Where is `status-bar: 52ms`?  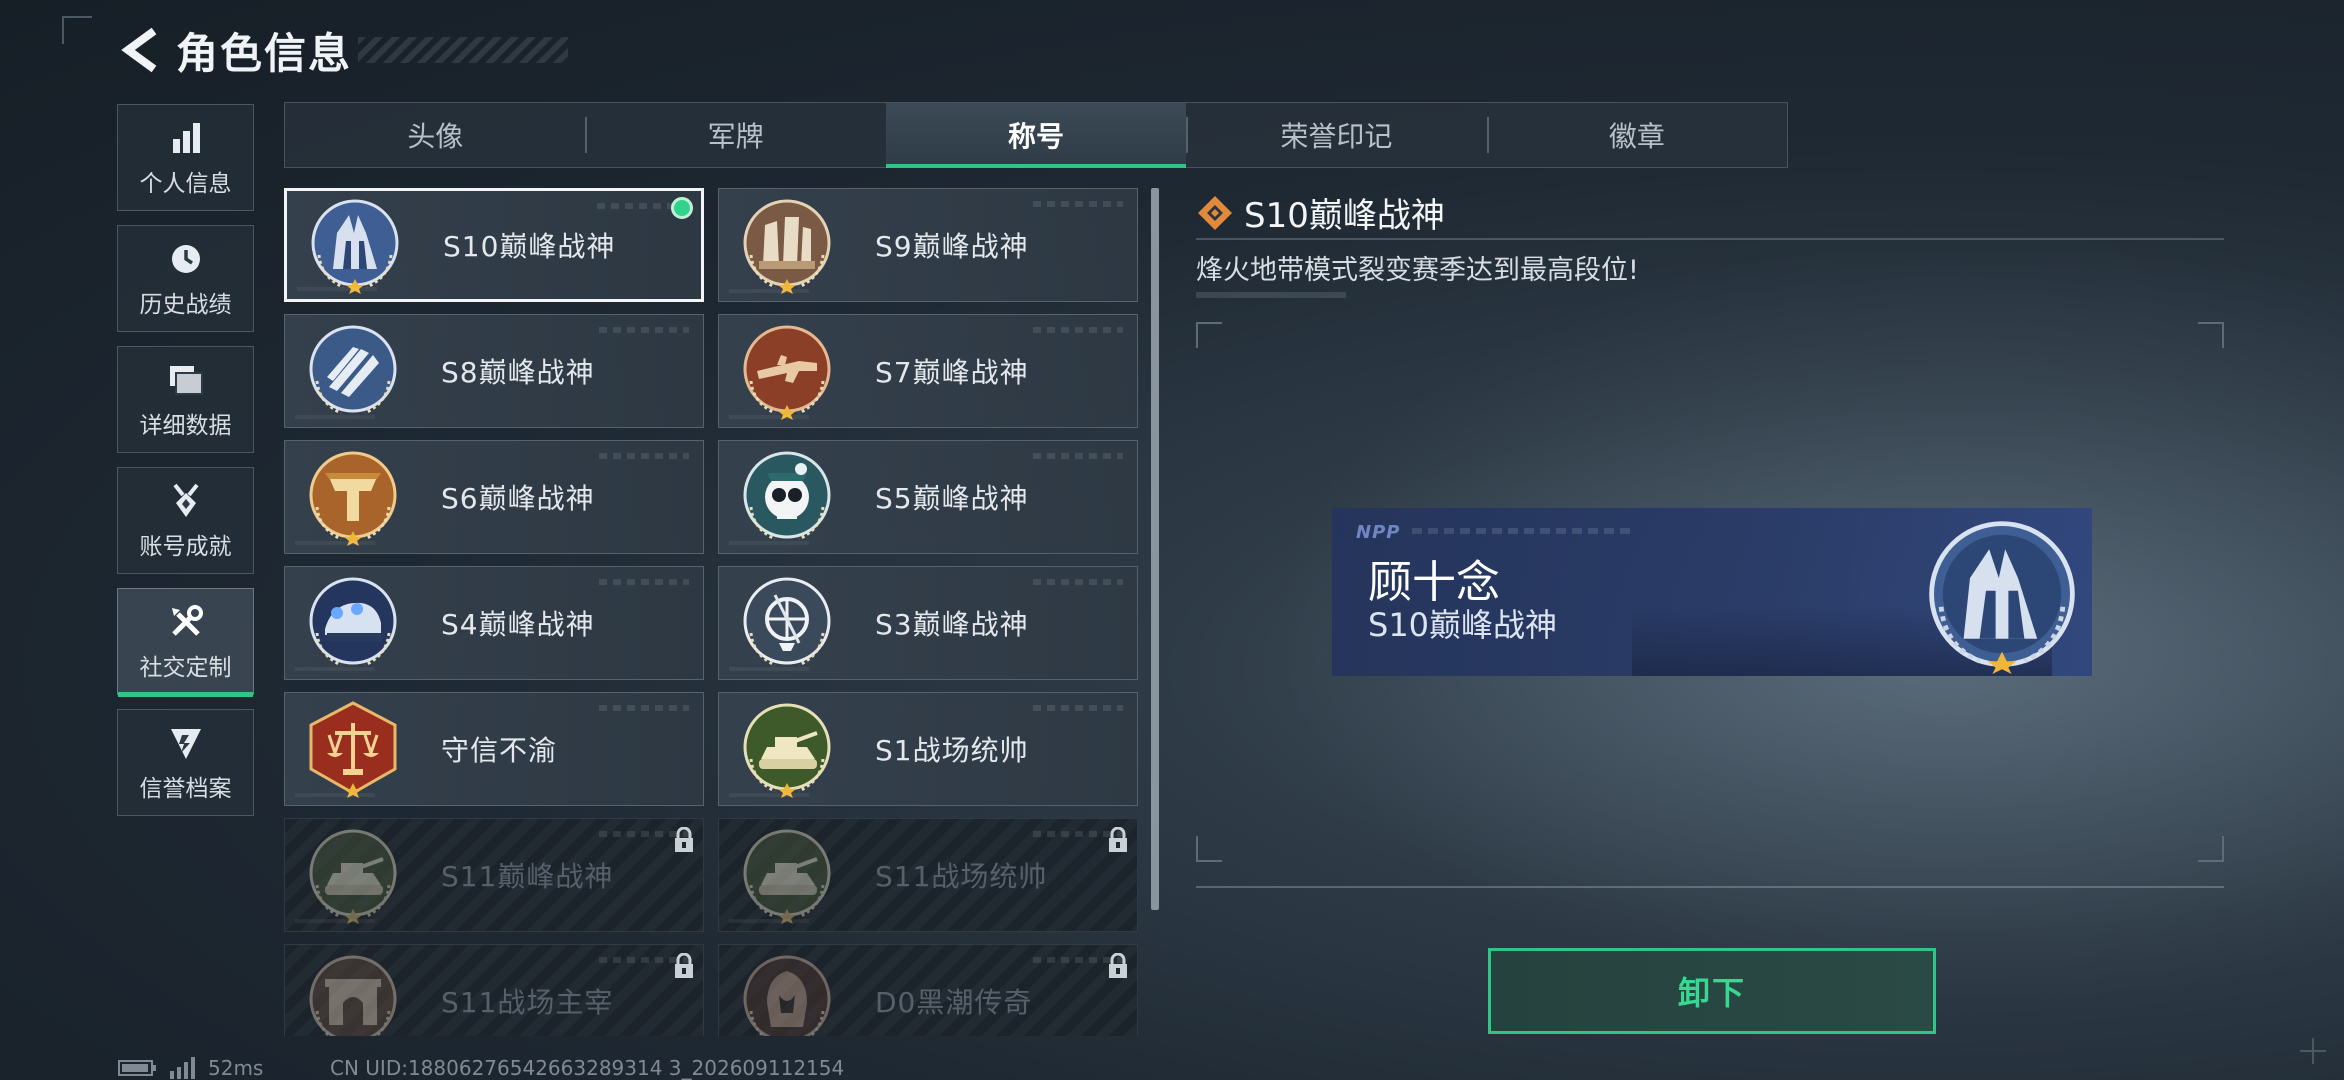 status-bar: 52ms is located at coordinates (190, 1068).